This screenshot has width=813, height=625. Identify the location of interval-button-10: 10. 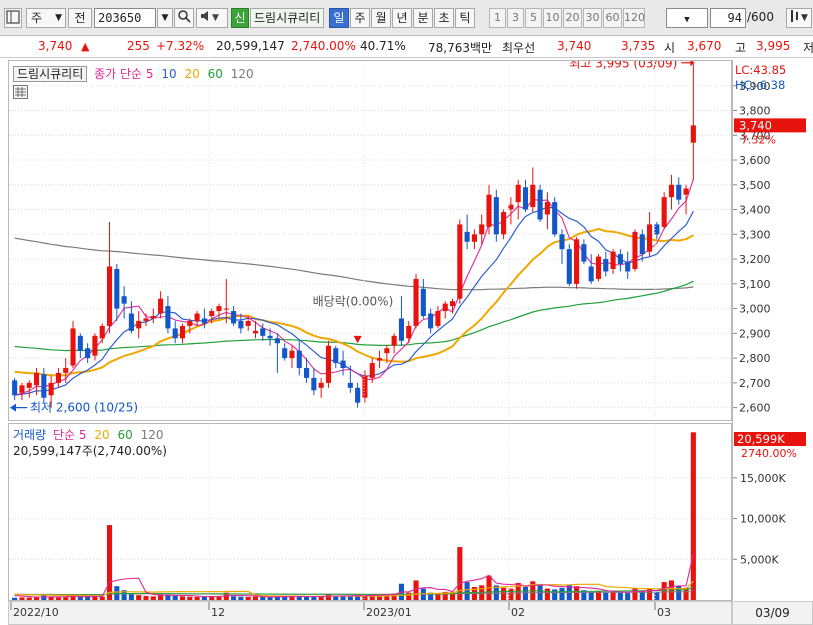
(552, 18).